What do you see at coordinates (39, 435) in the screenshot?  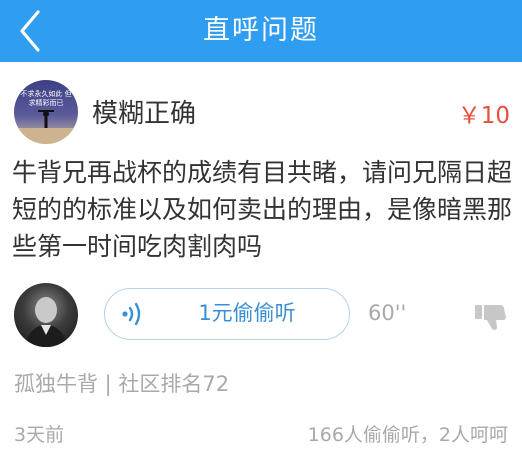 I see `posted-time: 3天前` at bounding box center [39, 435].